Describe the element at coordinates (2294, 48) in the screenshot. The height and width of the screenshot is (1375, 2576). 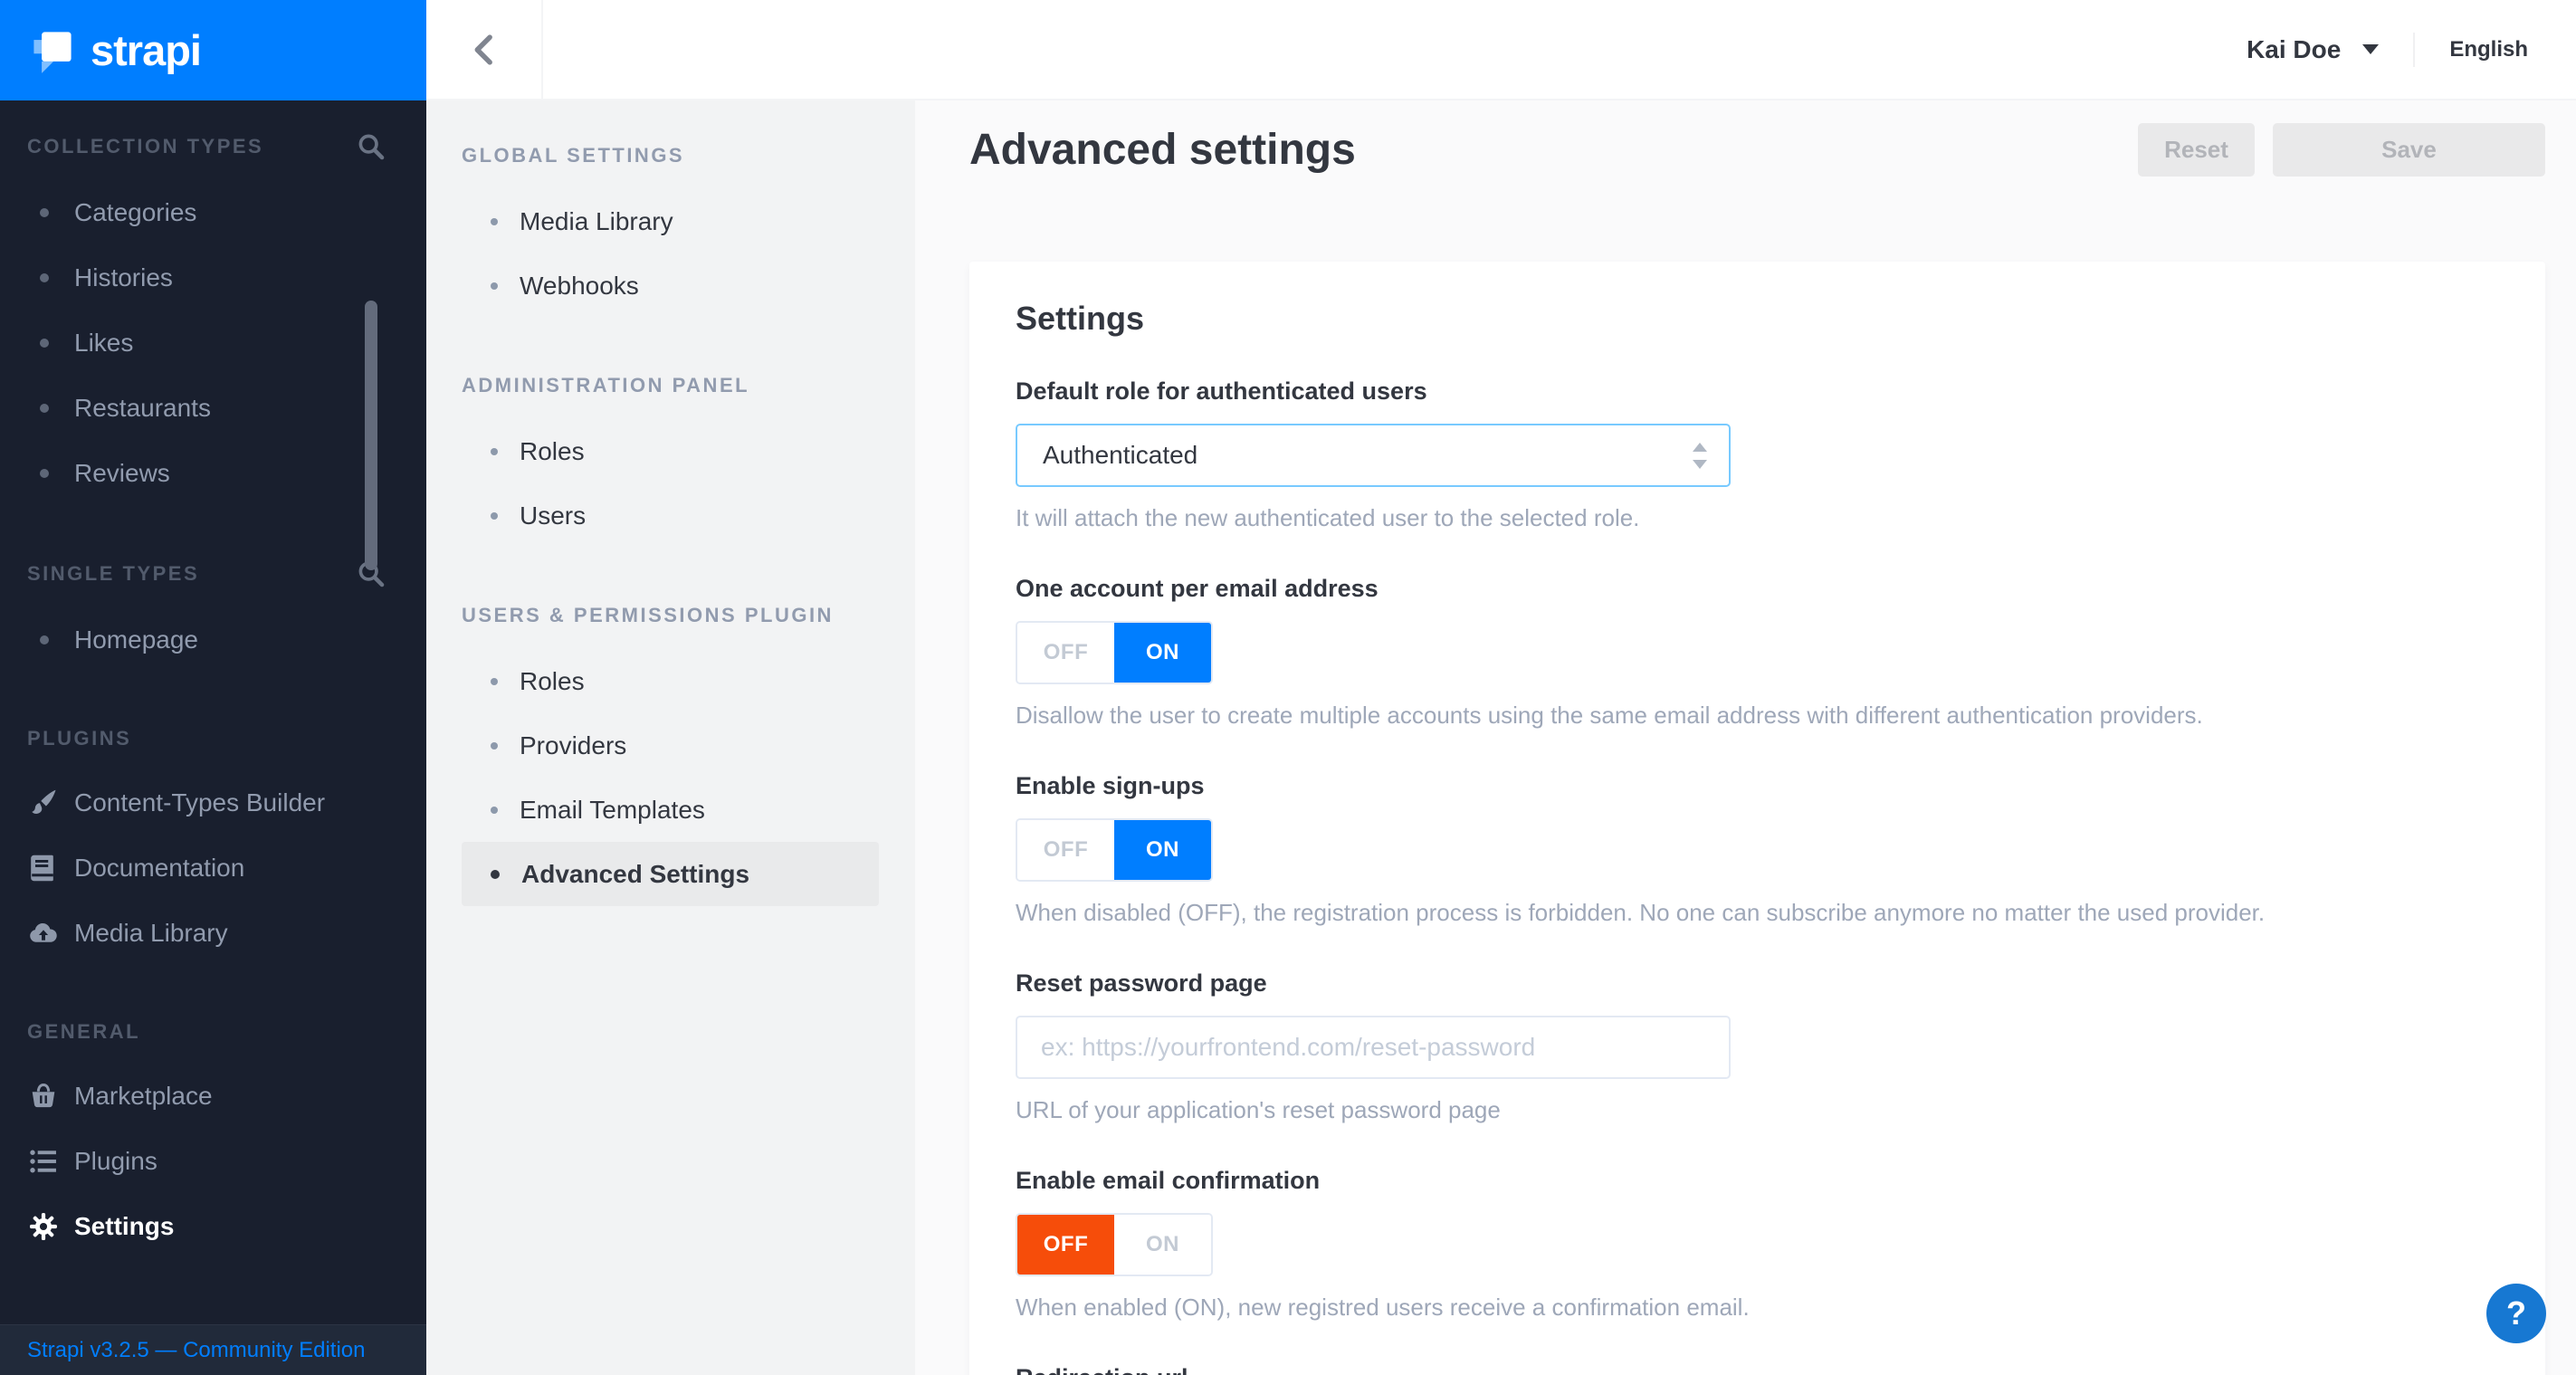
I see `user-name: Kai Doe` at that location.